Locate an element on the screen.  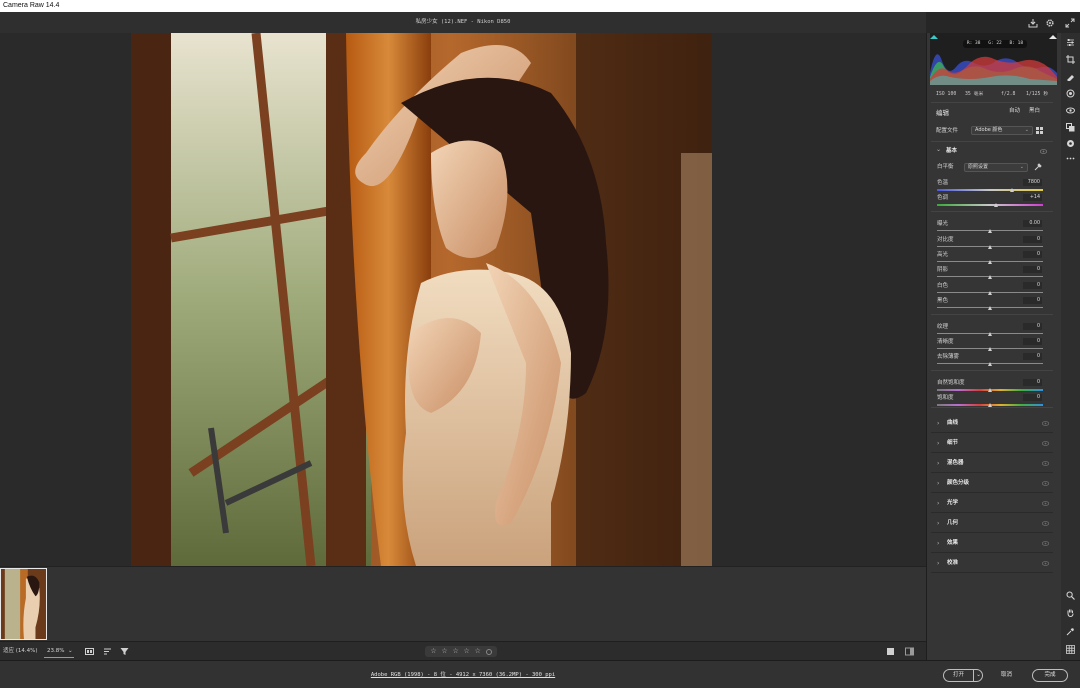
before-after-icon is located at coordinates (909, 651).